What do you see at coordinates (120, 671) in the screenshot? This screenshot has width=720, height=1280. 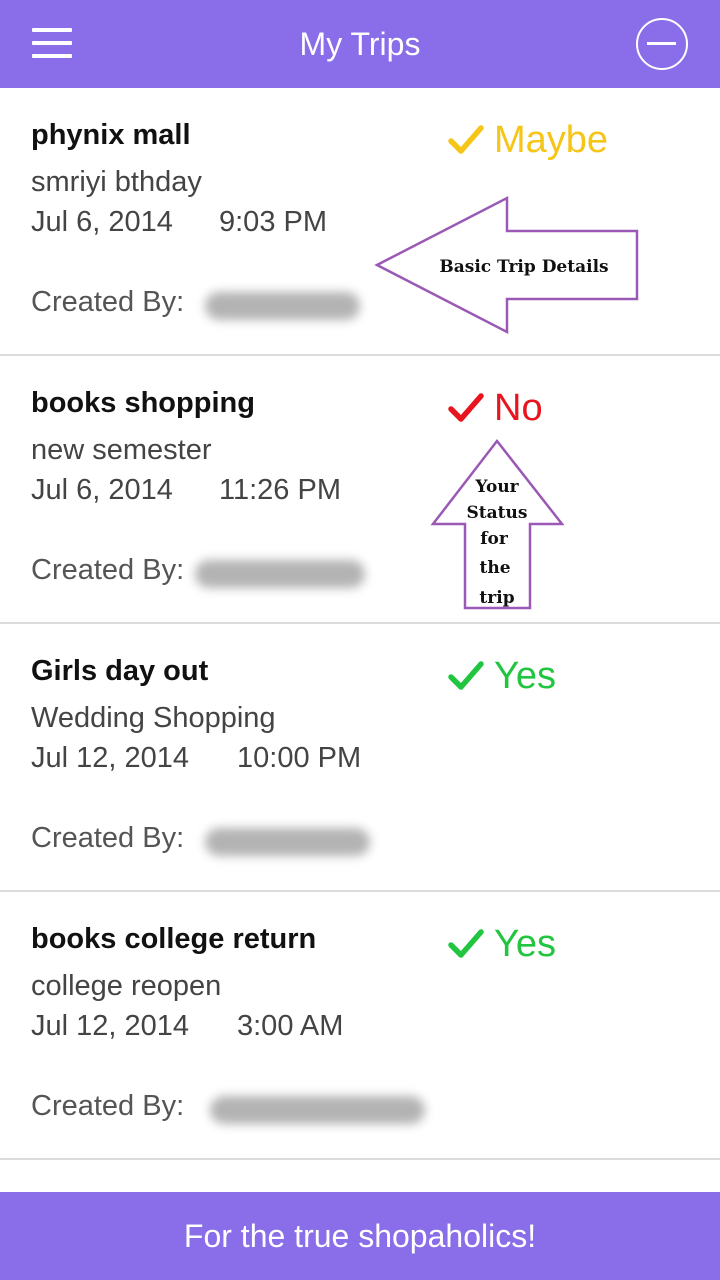 I see `trip-name: Girls day out` at bounding box center [120, 671].